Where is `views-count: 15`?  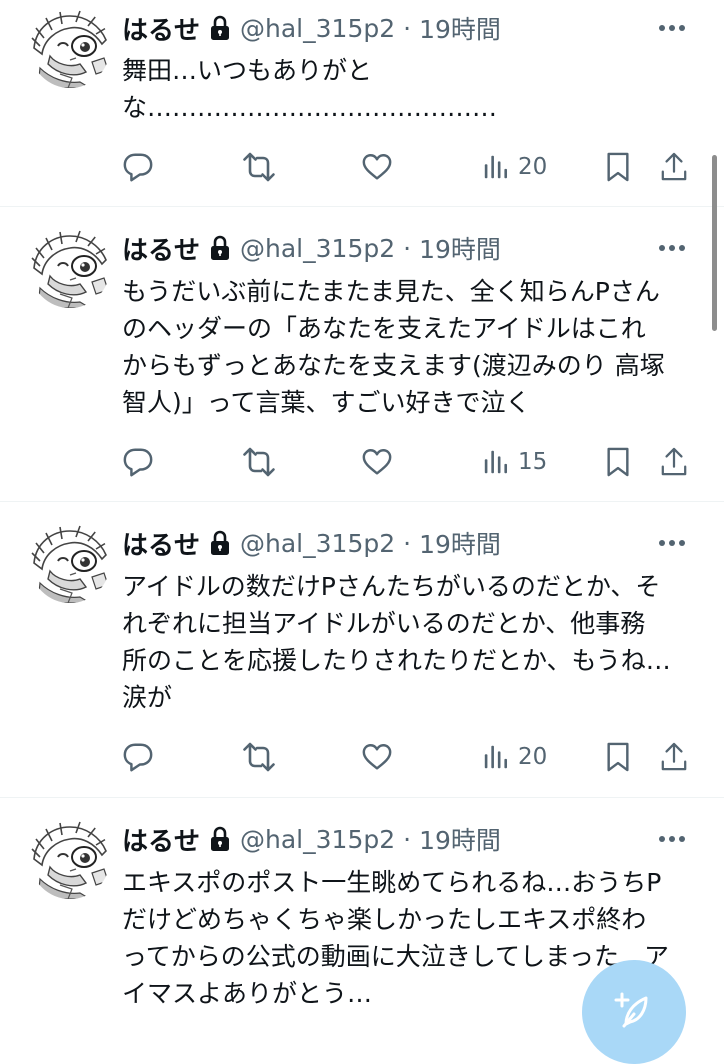 views-count: 15 is located at coordinates (533, 462).